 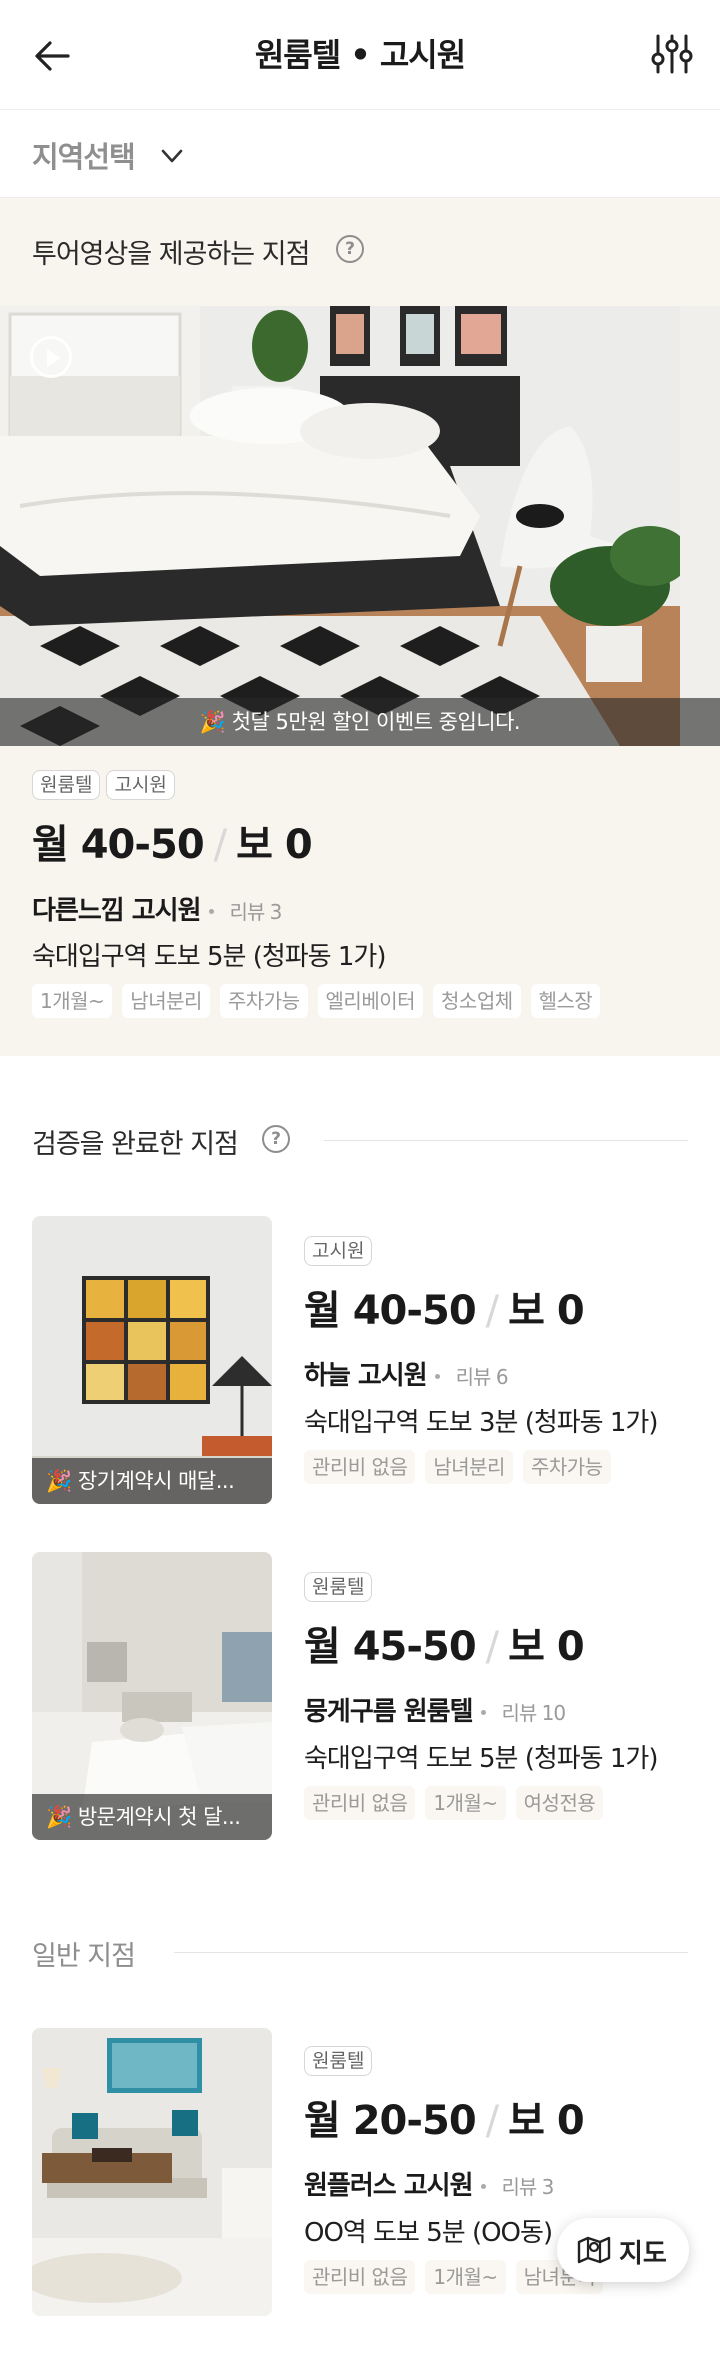 What do you see at coordinates (388, 1712) in the screenshot?
I see `listing-name: 뭉게구름 원룸텔` at bounding box center [388, 1712].